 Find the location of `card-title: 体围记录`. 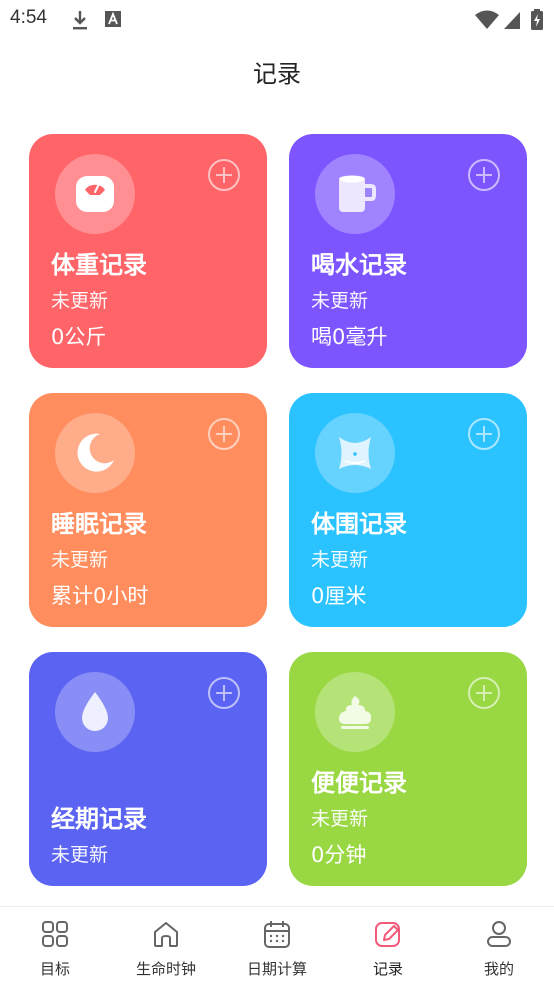

card-title: 体围记录 is located at coordinates (359, 524).